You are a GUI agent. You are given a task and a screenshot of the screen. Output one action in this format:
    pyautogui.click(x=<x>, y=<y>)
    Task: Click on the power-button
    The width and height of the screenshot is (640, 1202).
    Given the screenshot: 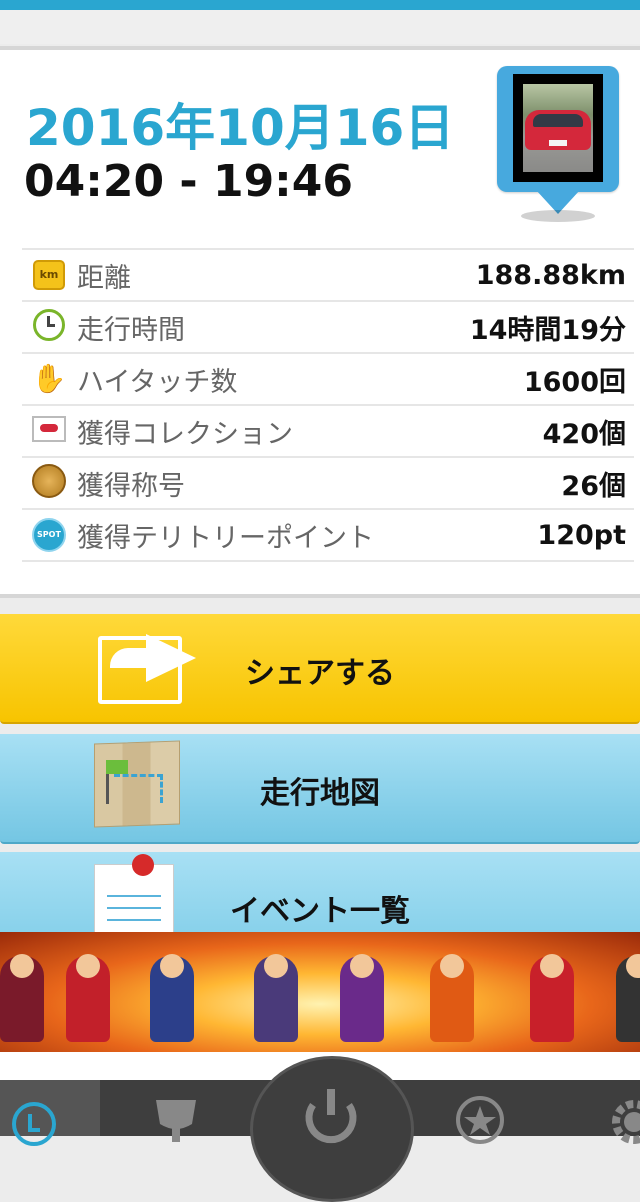 What is the action you would take?
    pyautogui.click(x=332, y=1129)
    